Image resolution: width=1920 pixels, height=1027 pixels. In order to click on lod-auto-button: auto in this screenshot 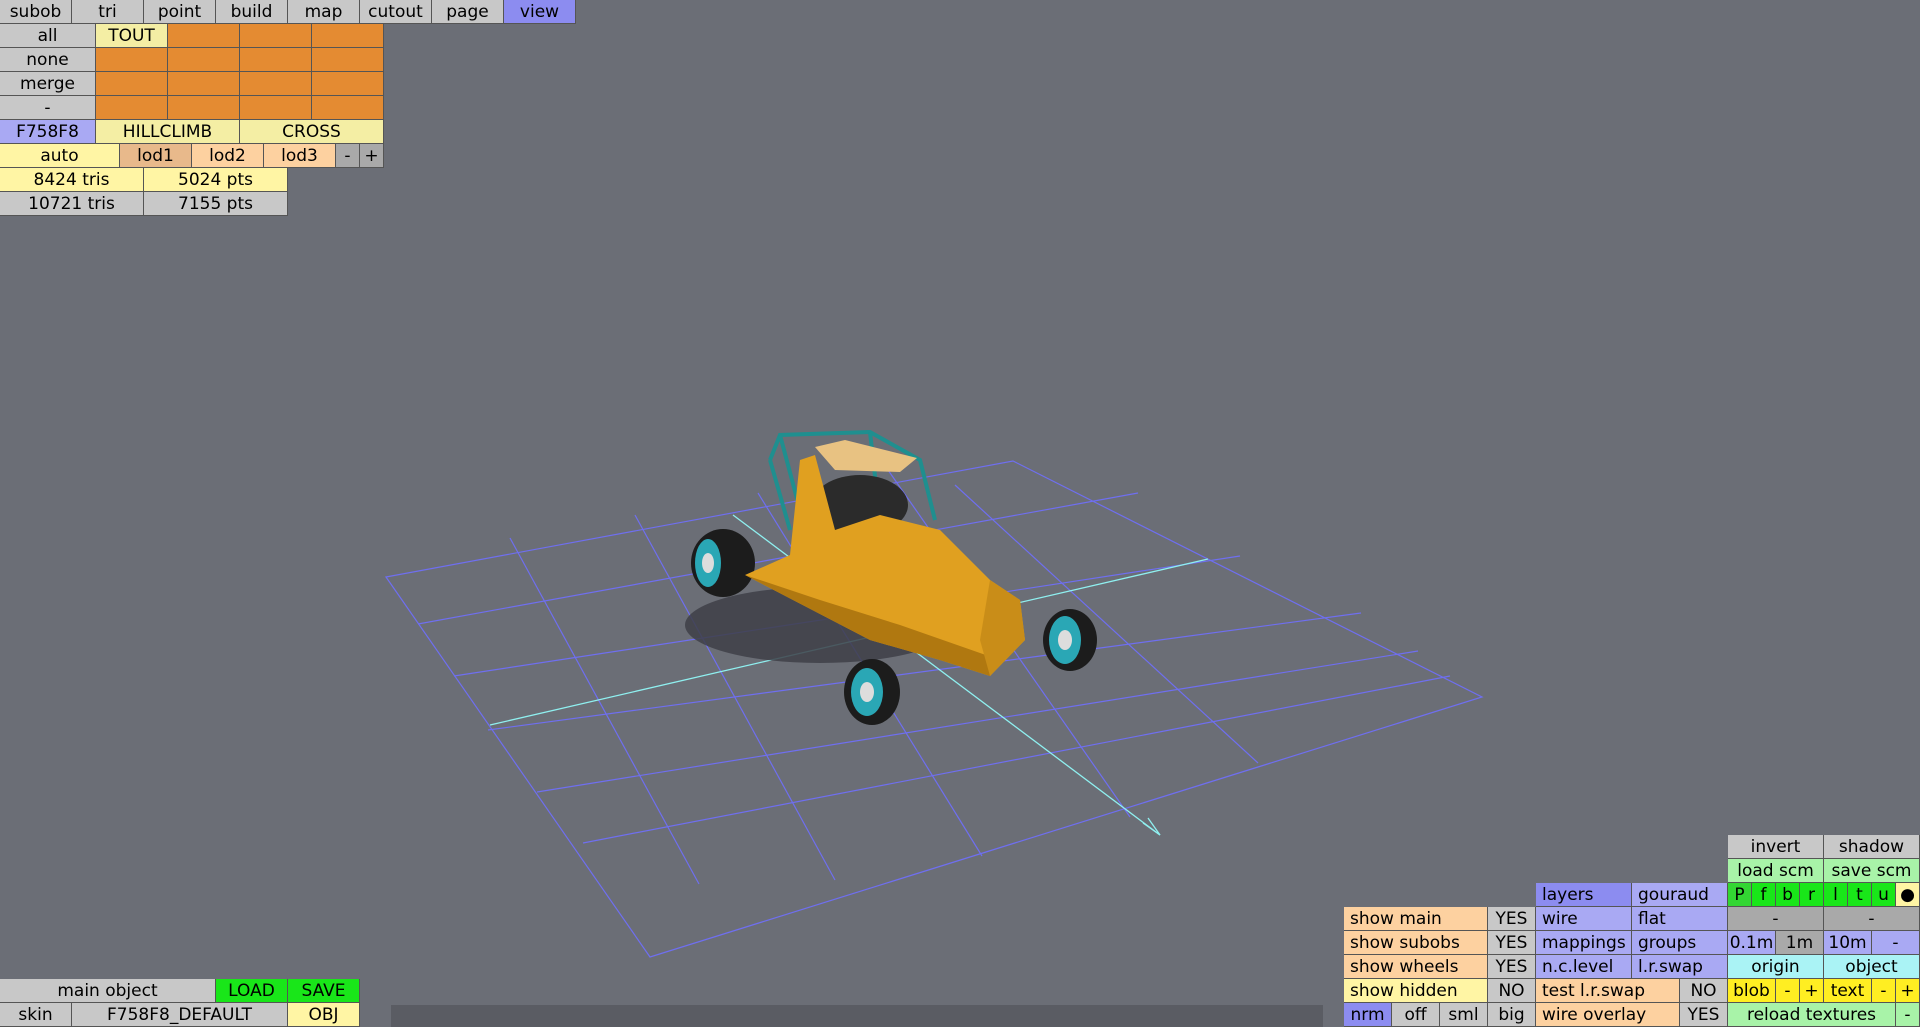, I will do `click(60, 156)`.